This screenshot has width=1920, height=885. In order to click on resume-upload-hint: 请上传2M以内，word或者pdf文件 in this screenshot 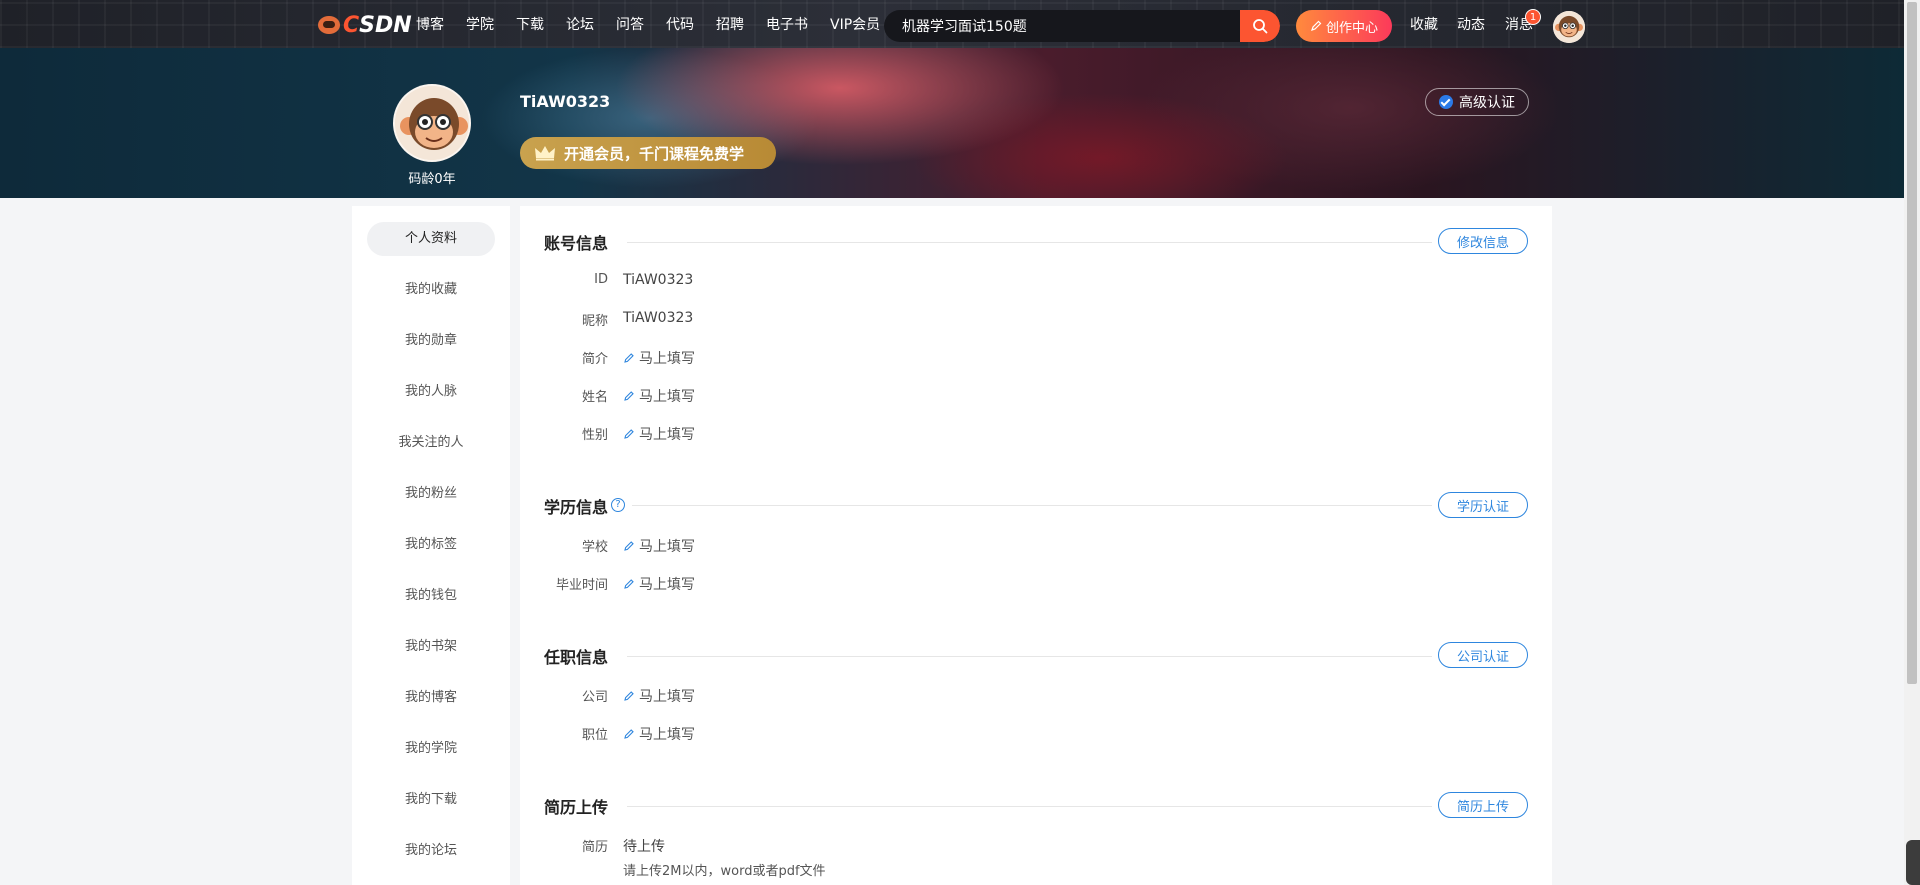, I will do `click(724, 871)`.